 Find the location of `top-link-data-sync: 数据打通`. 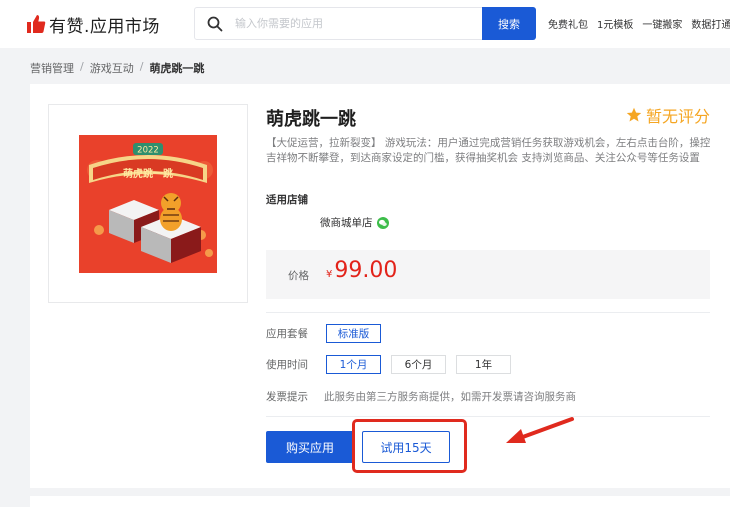

top-link-data-sync: 数据打通 is located at coordinates (710, 23).